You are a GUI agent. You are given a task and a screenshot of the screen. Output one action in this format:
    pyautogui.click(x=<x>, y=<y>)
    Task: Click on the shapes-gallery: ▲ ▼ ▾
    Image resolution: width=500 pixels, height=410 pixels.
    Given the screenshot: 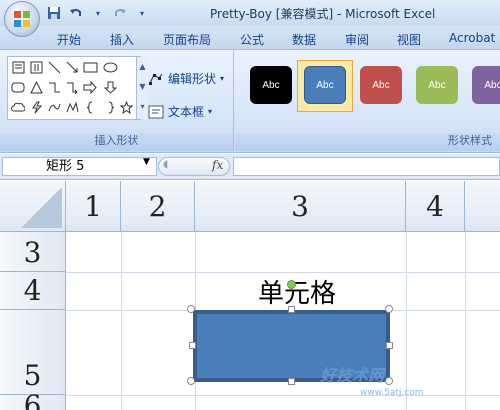 What is the action you would take?
    pyautogui.click(x=77, y=88)
    